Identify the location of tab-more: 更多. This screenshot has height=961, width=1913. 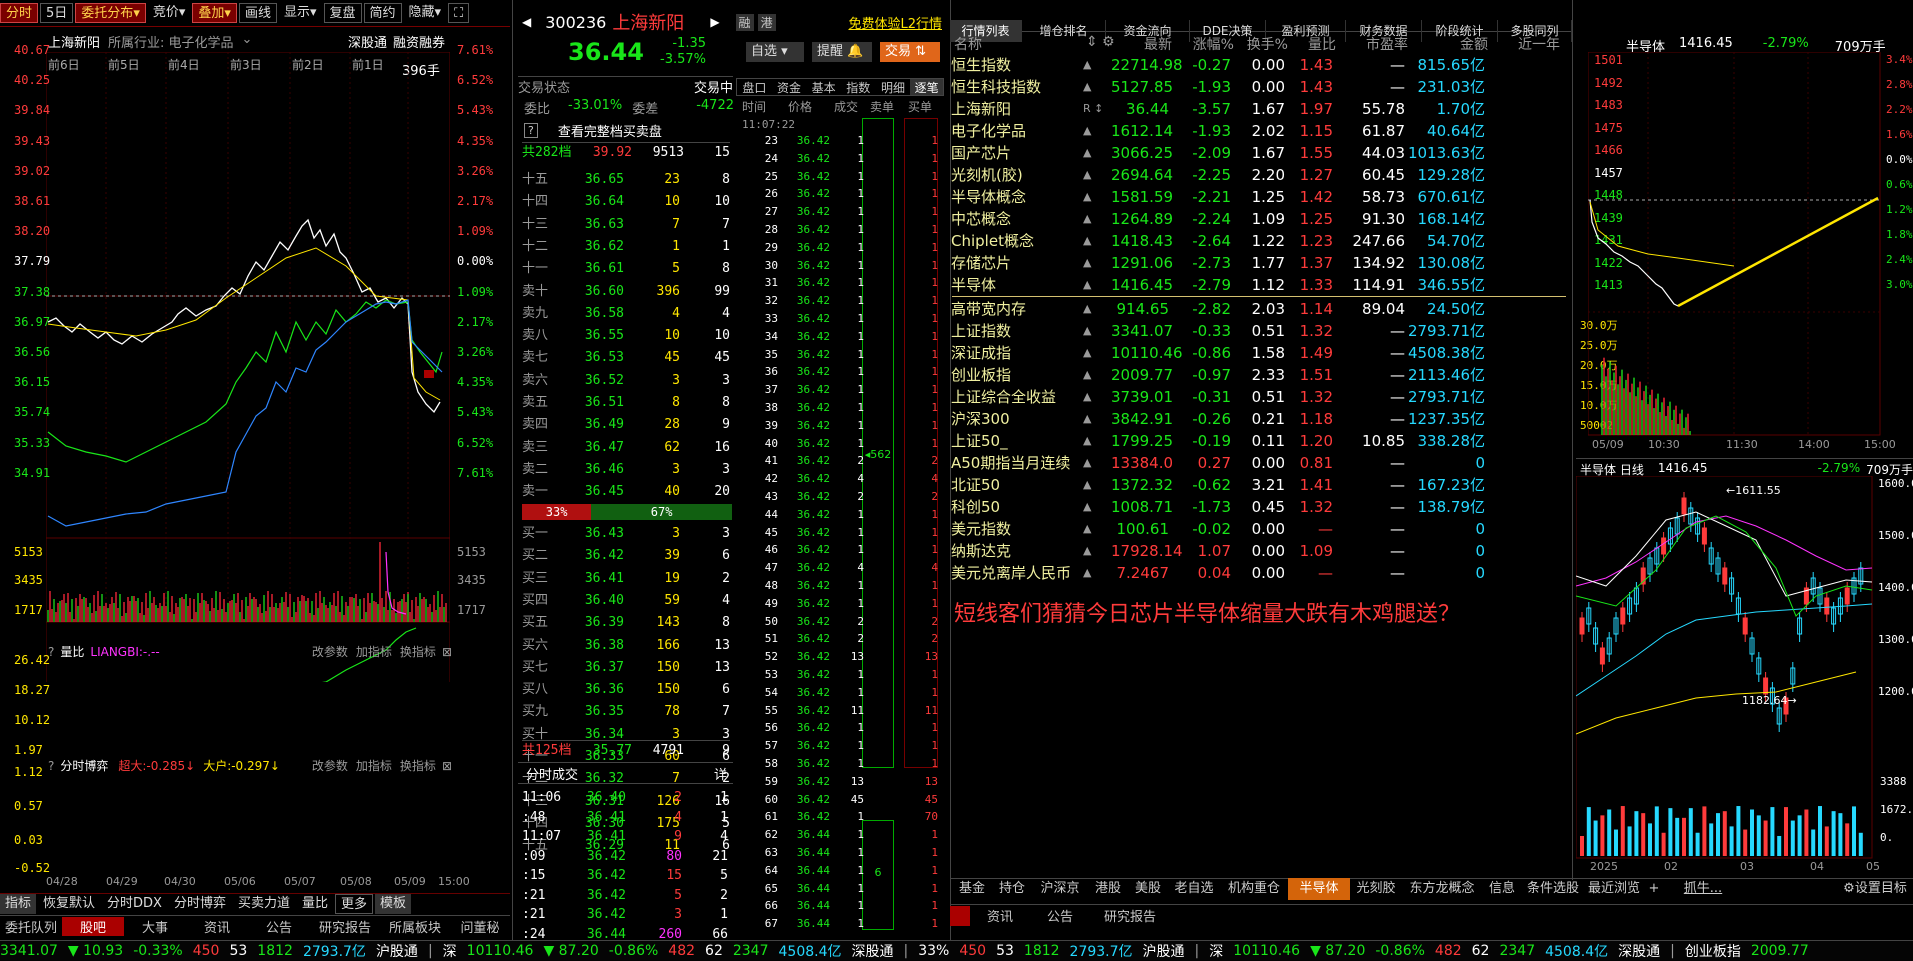
(354, 903).